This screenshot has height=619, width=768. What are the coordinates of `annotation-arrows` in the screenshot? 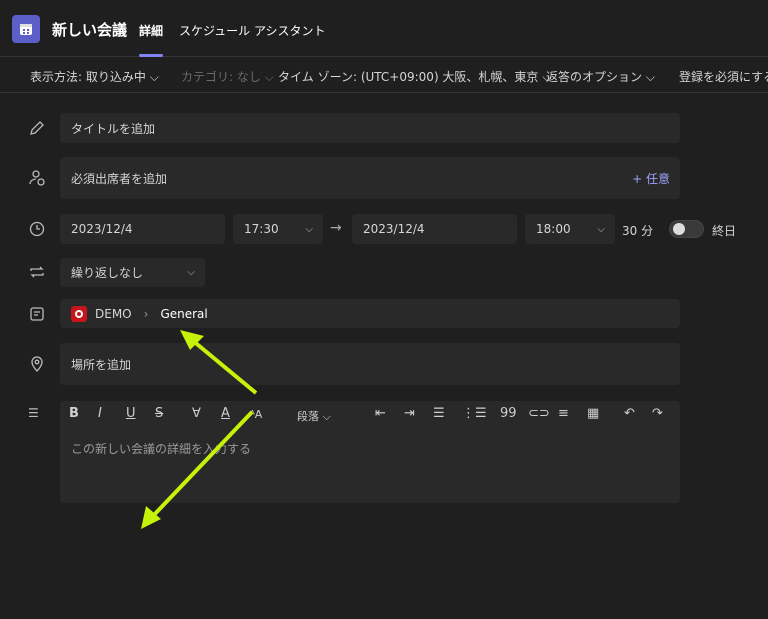 It's located at (199, 429).